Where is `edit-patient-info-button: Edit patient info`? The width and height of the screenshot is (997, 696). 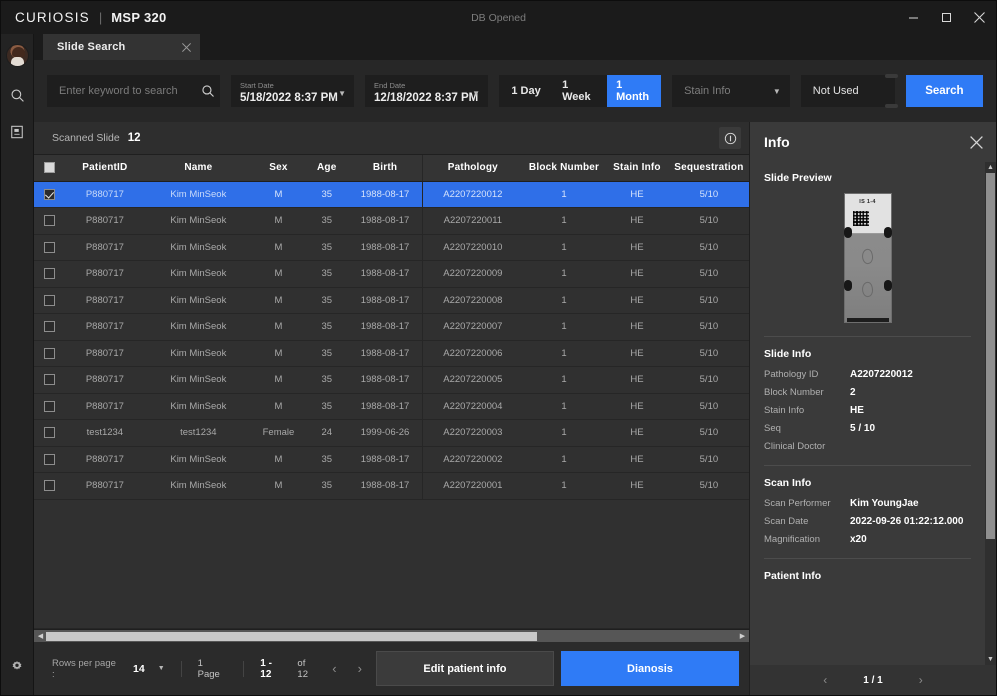 edit-patient-info-button: Edit patient info is located at coordinates (464, 668).